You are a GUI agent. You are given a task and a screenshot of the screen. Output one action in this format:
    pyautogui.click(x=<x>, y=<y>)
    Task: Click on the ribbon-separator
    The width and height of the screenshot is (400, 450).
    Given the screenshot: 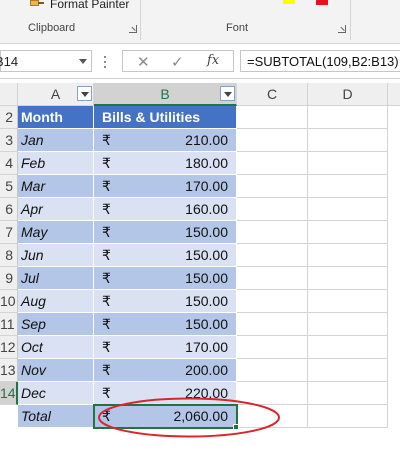 What is the action you would take?
    pyautogui.click(x=140, y=20)
    